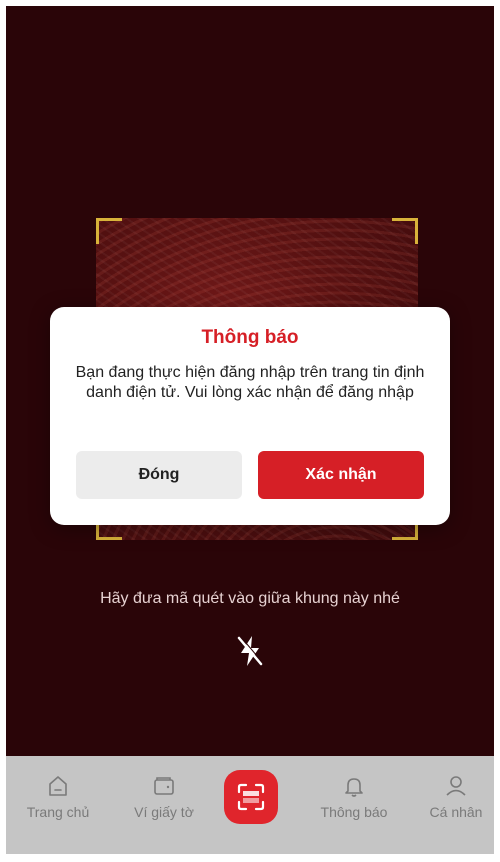 The image size is (500, 862). What do you see at coordinates (354, 812) in the screenshot?
I see `tab-label: Thông báo` at bounding box center [354, 812].